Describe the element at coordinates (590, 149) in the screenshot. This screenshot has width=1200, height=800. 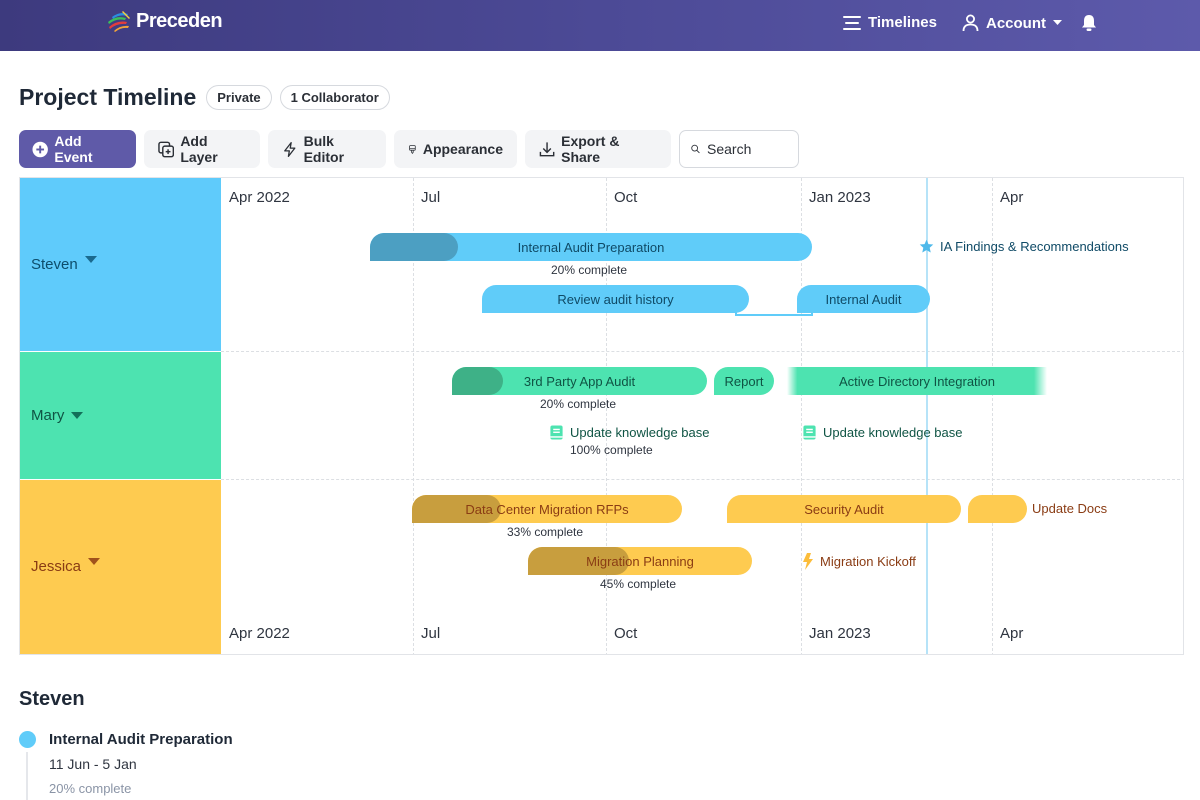
I see `export-share-label: Export & Share` at that location.